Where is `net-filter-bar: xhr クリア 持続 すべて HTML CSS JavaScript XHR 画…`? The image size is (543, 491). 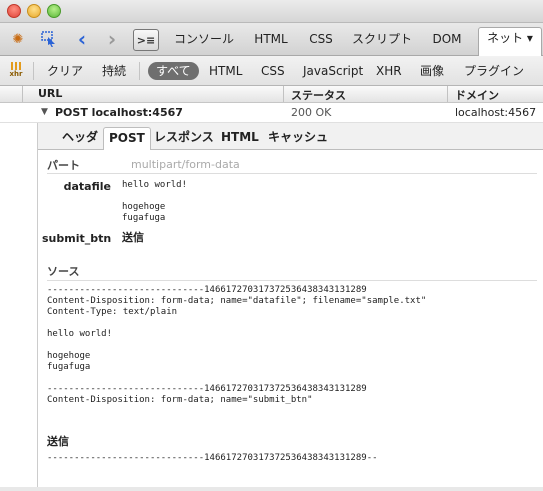
net-filter-bar: xhr クリア 持続 すべて HTML CSS JavaScript XHR 画… is located at coordinates (271, 71).